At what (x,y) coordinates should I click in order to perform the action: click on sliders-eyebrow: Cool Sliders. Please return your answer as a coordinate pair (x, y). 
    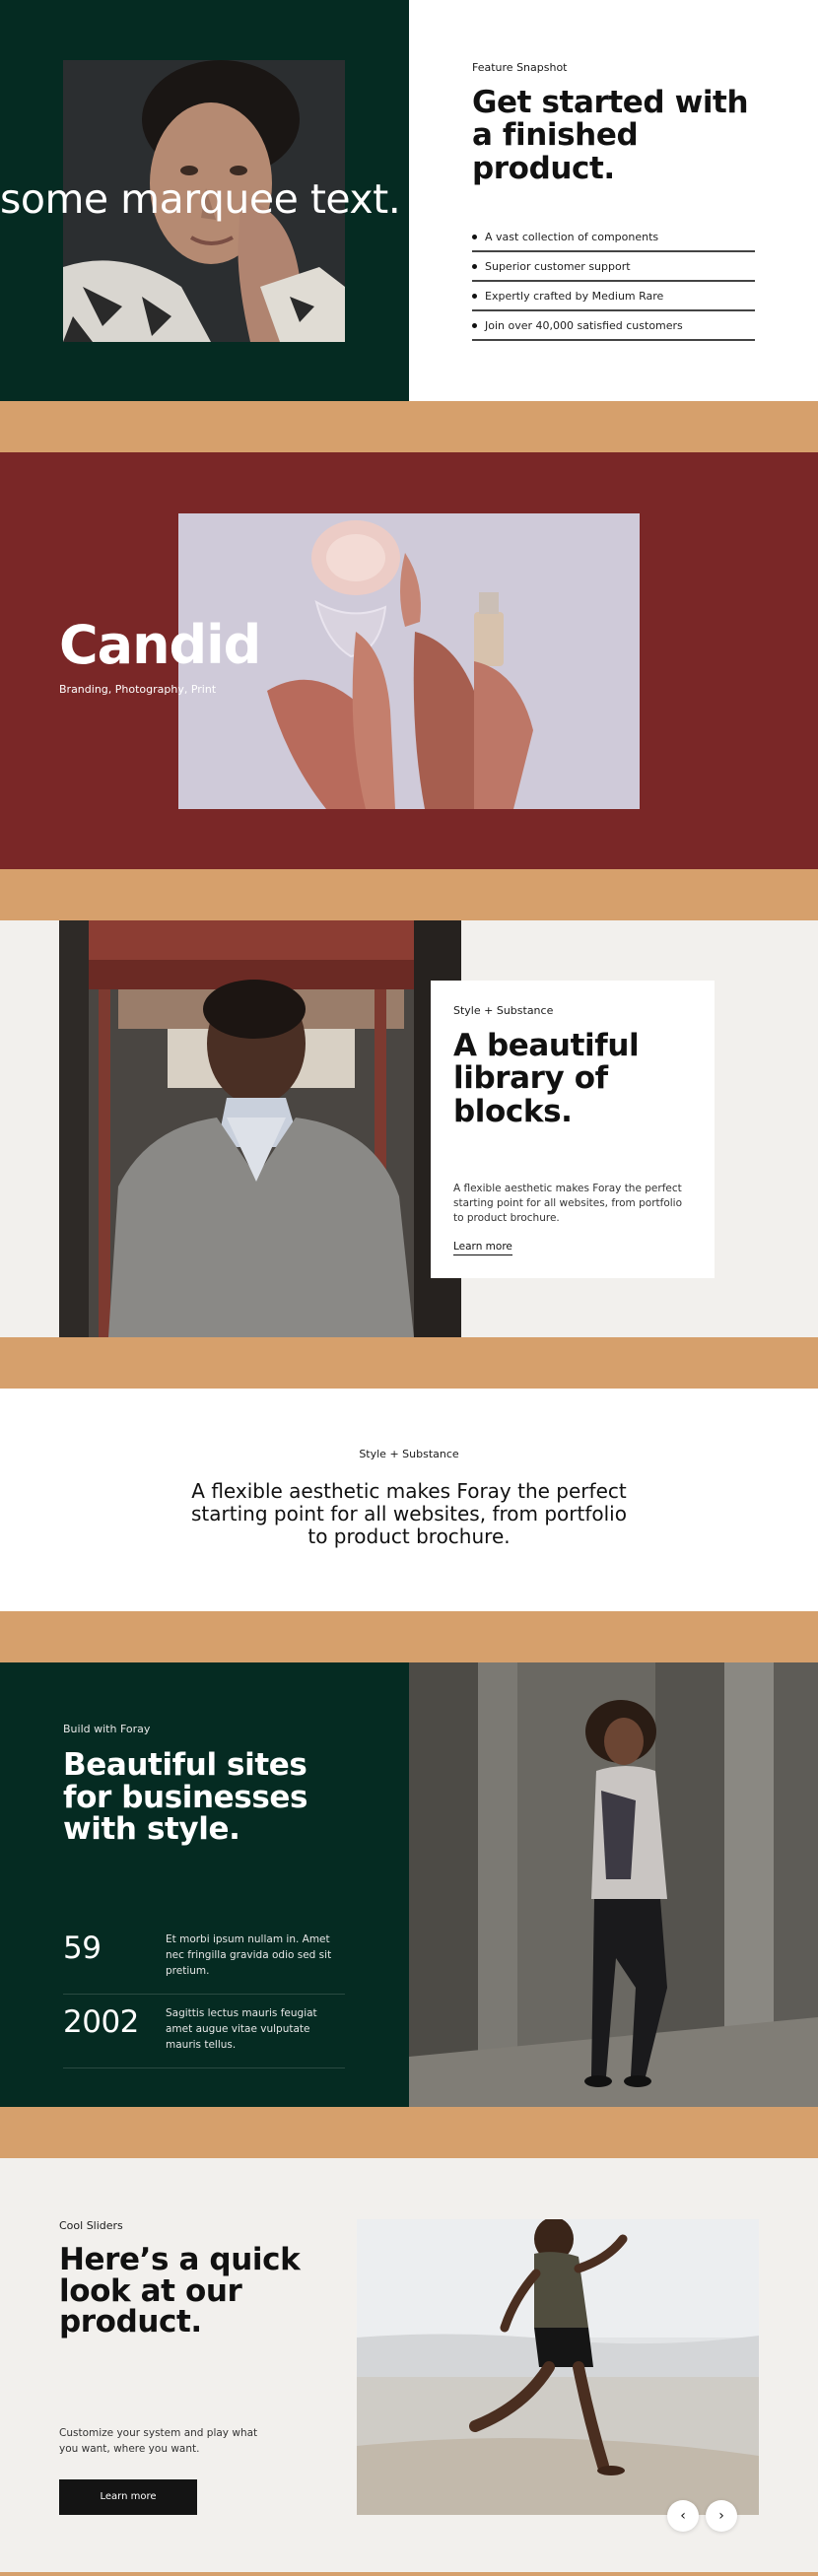
    Looking at the image, I should click on (91, 2225).